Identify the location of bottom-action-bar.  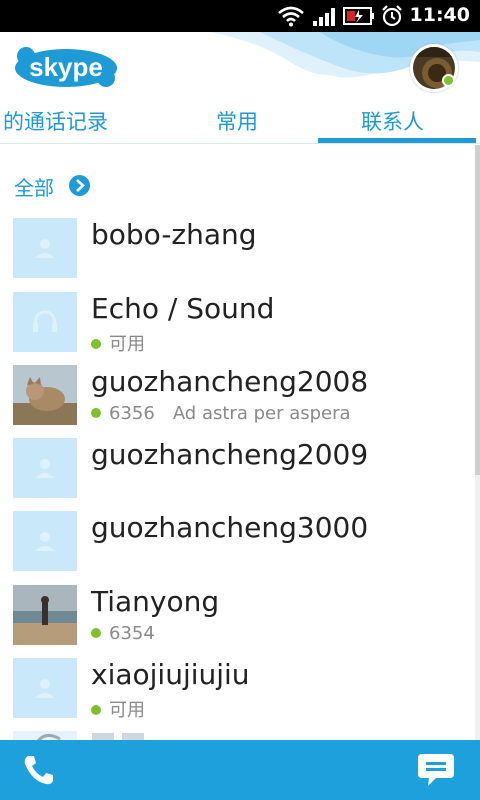
(240, 770).